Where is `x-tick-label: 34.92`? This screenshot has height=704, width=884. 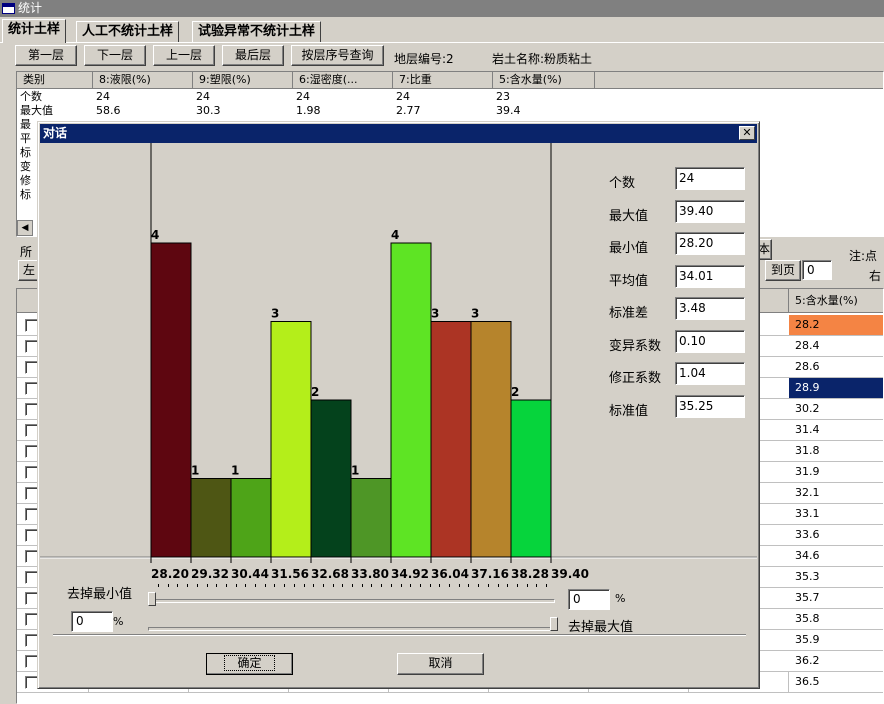 x-tick-label: 34.92 is located at coordinates (410, 574).